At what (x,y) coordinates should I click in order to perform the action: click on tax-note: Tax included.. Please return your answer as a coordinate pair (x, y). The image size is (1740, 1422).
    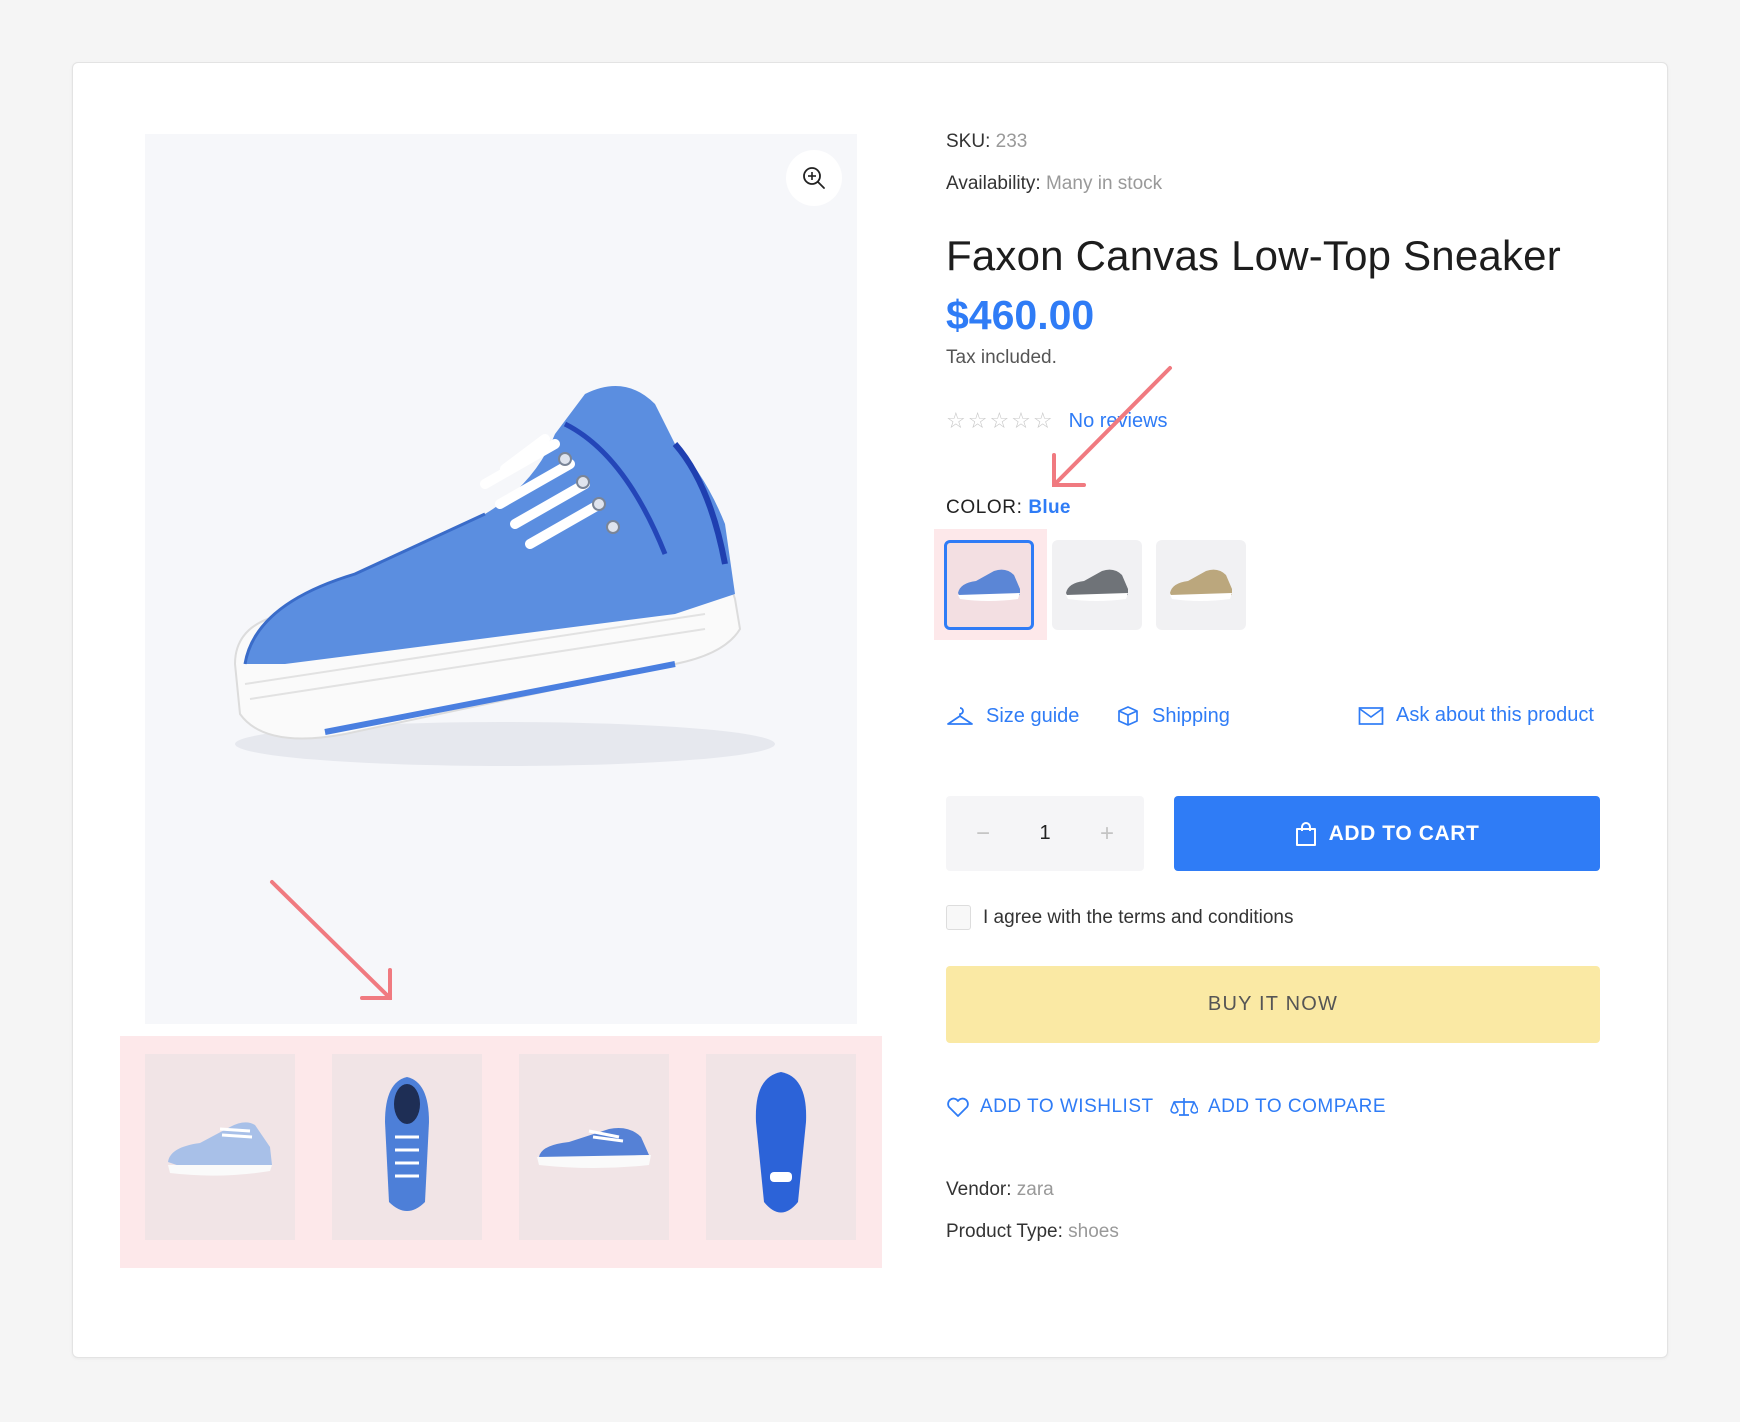
    Looking at the image, I should click on (1001, 357).